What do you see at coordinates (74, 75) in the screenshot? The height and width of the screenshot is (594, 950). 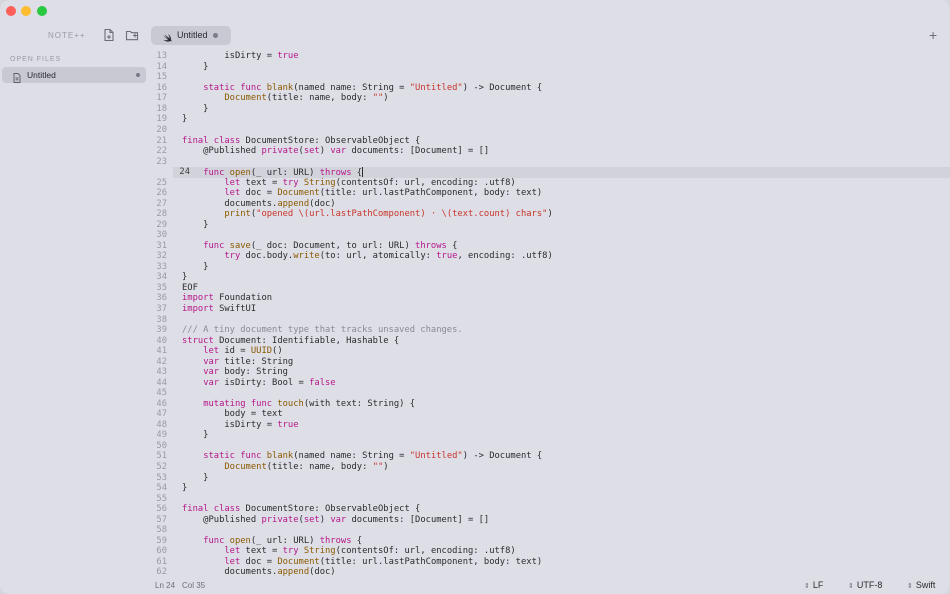 I see `sidebar-item-untitled: Untitled` at bounding box center [74, 75].